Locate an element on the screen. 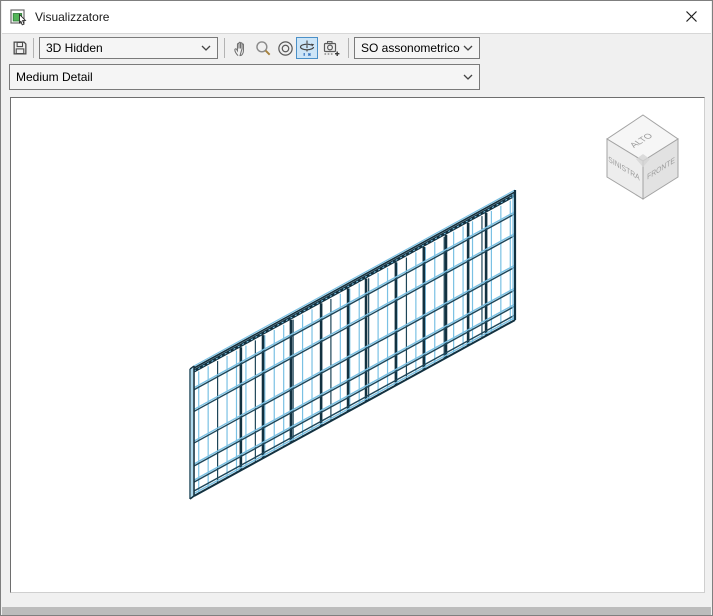 Image resolution: width=713 pixels, height=616 pixels. view-style-value: 3D Hidden is located at coordinates (74, 48).